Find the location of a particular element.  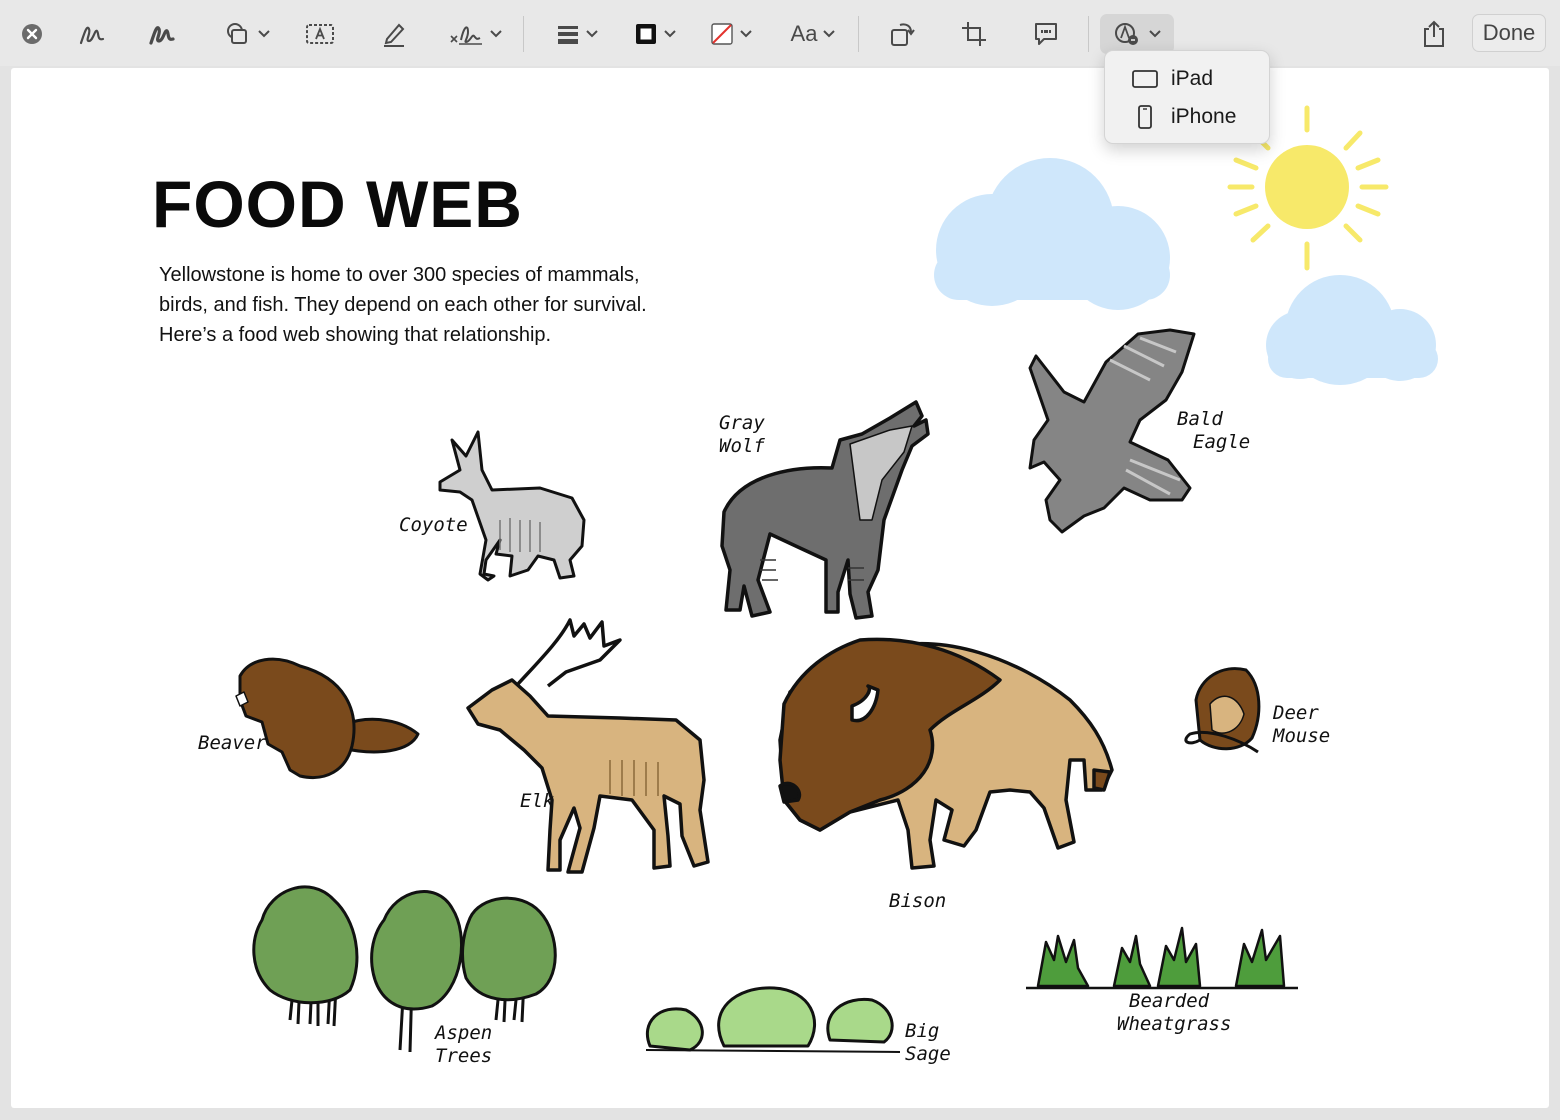

label-line: Big is located at coordinates (922, 1031).